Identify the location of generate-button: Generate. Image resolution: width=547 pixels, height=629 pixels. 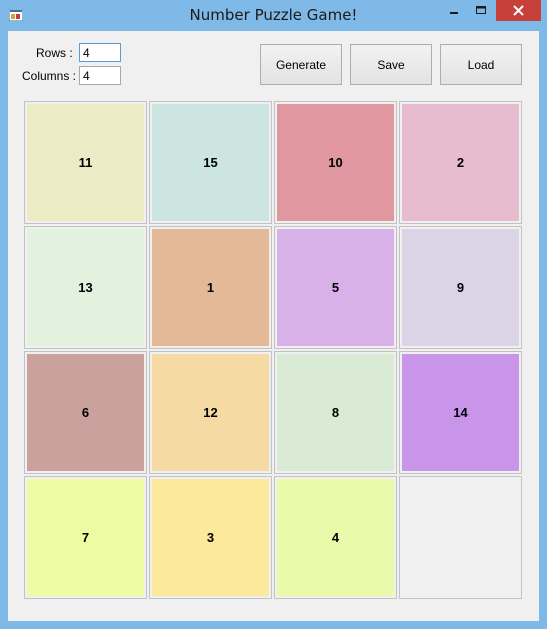
(301, 64).